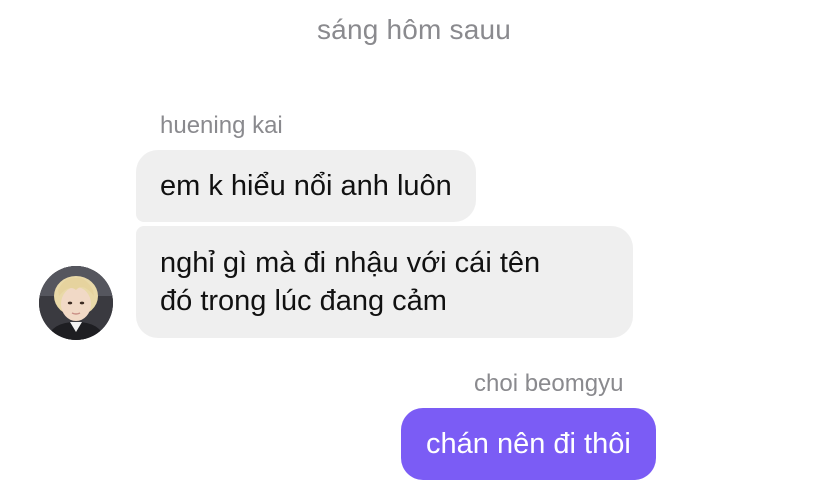  I want to click on chat-timestamp: sáng hôm sauu, so click(414, 29).